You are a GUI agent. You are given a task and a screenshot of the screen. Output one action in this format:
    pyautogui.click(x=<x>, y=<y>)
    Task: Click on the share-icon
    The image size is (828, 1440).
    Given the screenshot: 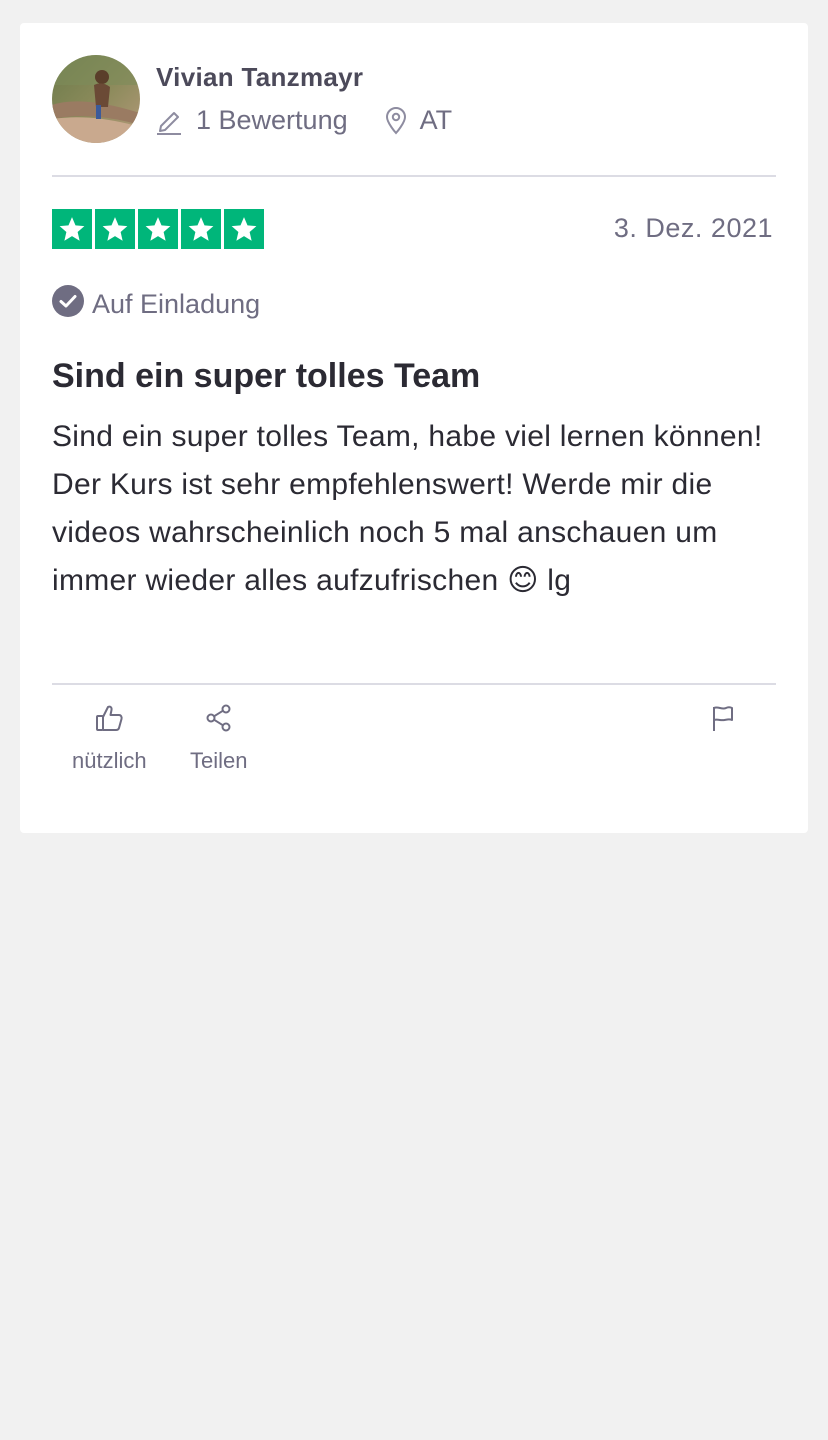 What is the action you would take?
    pyautogui.click(x=219, y=720)
    